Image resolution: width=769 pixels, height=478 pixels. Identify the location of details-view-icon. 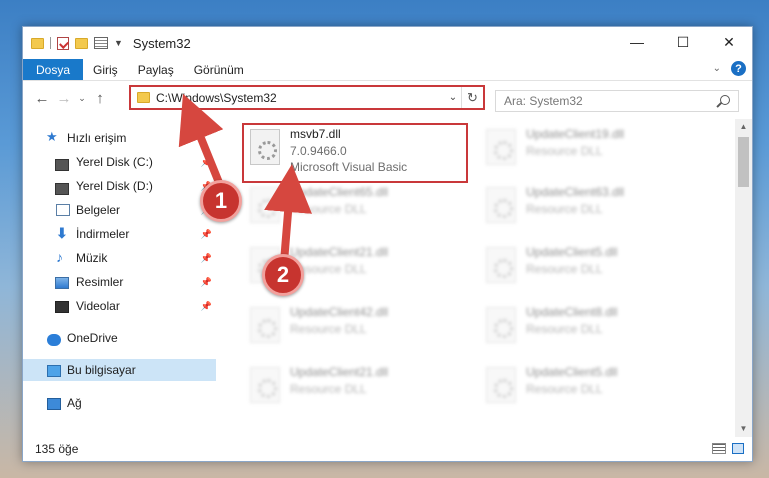
(719, 448).